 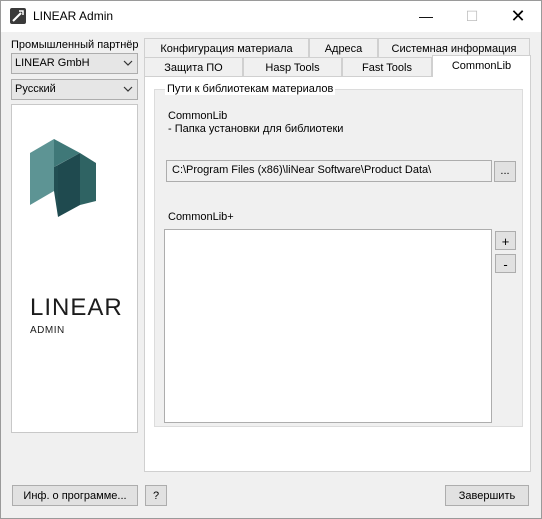 I want to click on language-select: Русский, so click(x=74, y=89).